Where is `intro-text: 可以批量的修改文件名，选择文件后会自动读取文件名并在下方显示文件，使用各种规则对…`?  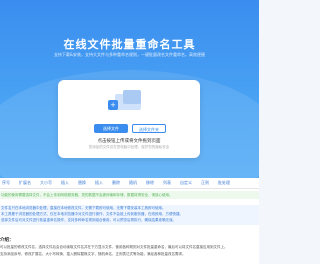
intro-text: 可以批量的修改文件名，选择文件后会自动读取文件名并在下方显示文件，使用各种规则对… is located at coordinates (114, 247).